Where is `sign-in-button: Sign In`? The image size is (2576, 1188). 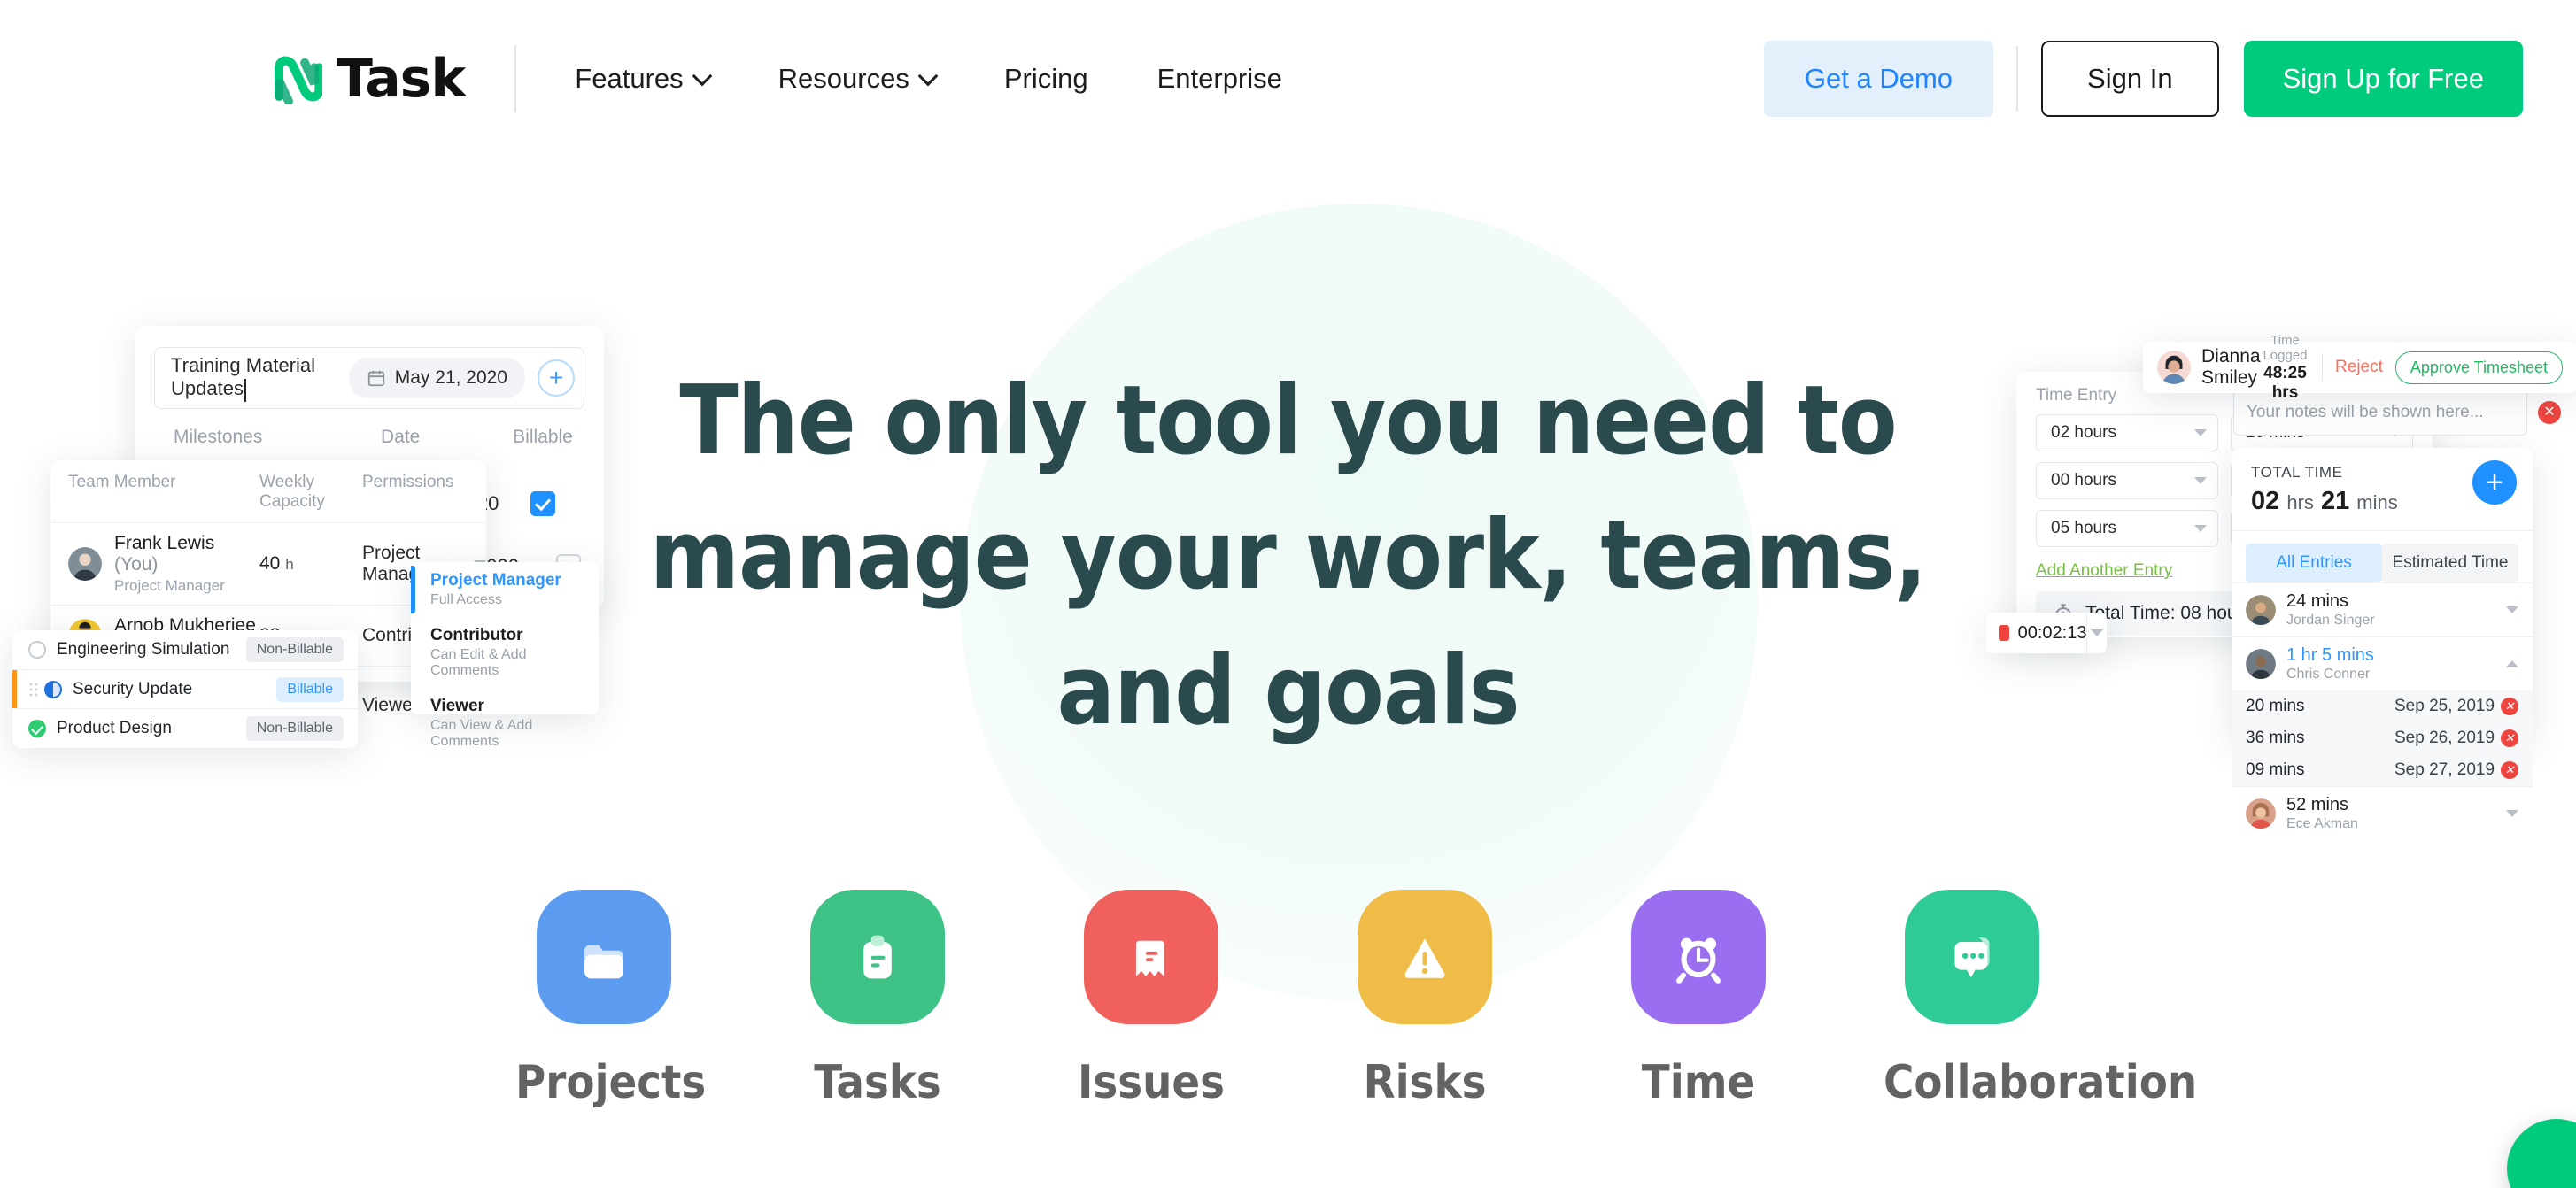
sign-in-button: Sign In is located at coordinates (2130, 79).